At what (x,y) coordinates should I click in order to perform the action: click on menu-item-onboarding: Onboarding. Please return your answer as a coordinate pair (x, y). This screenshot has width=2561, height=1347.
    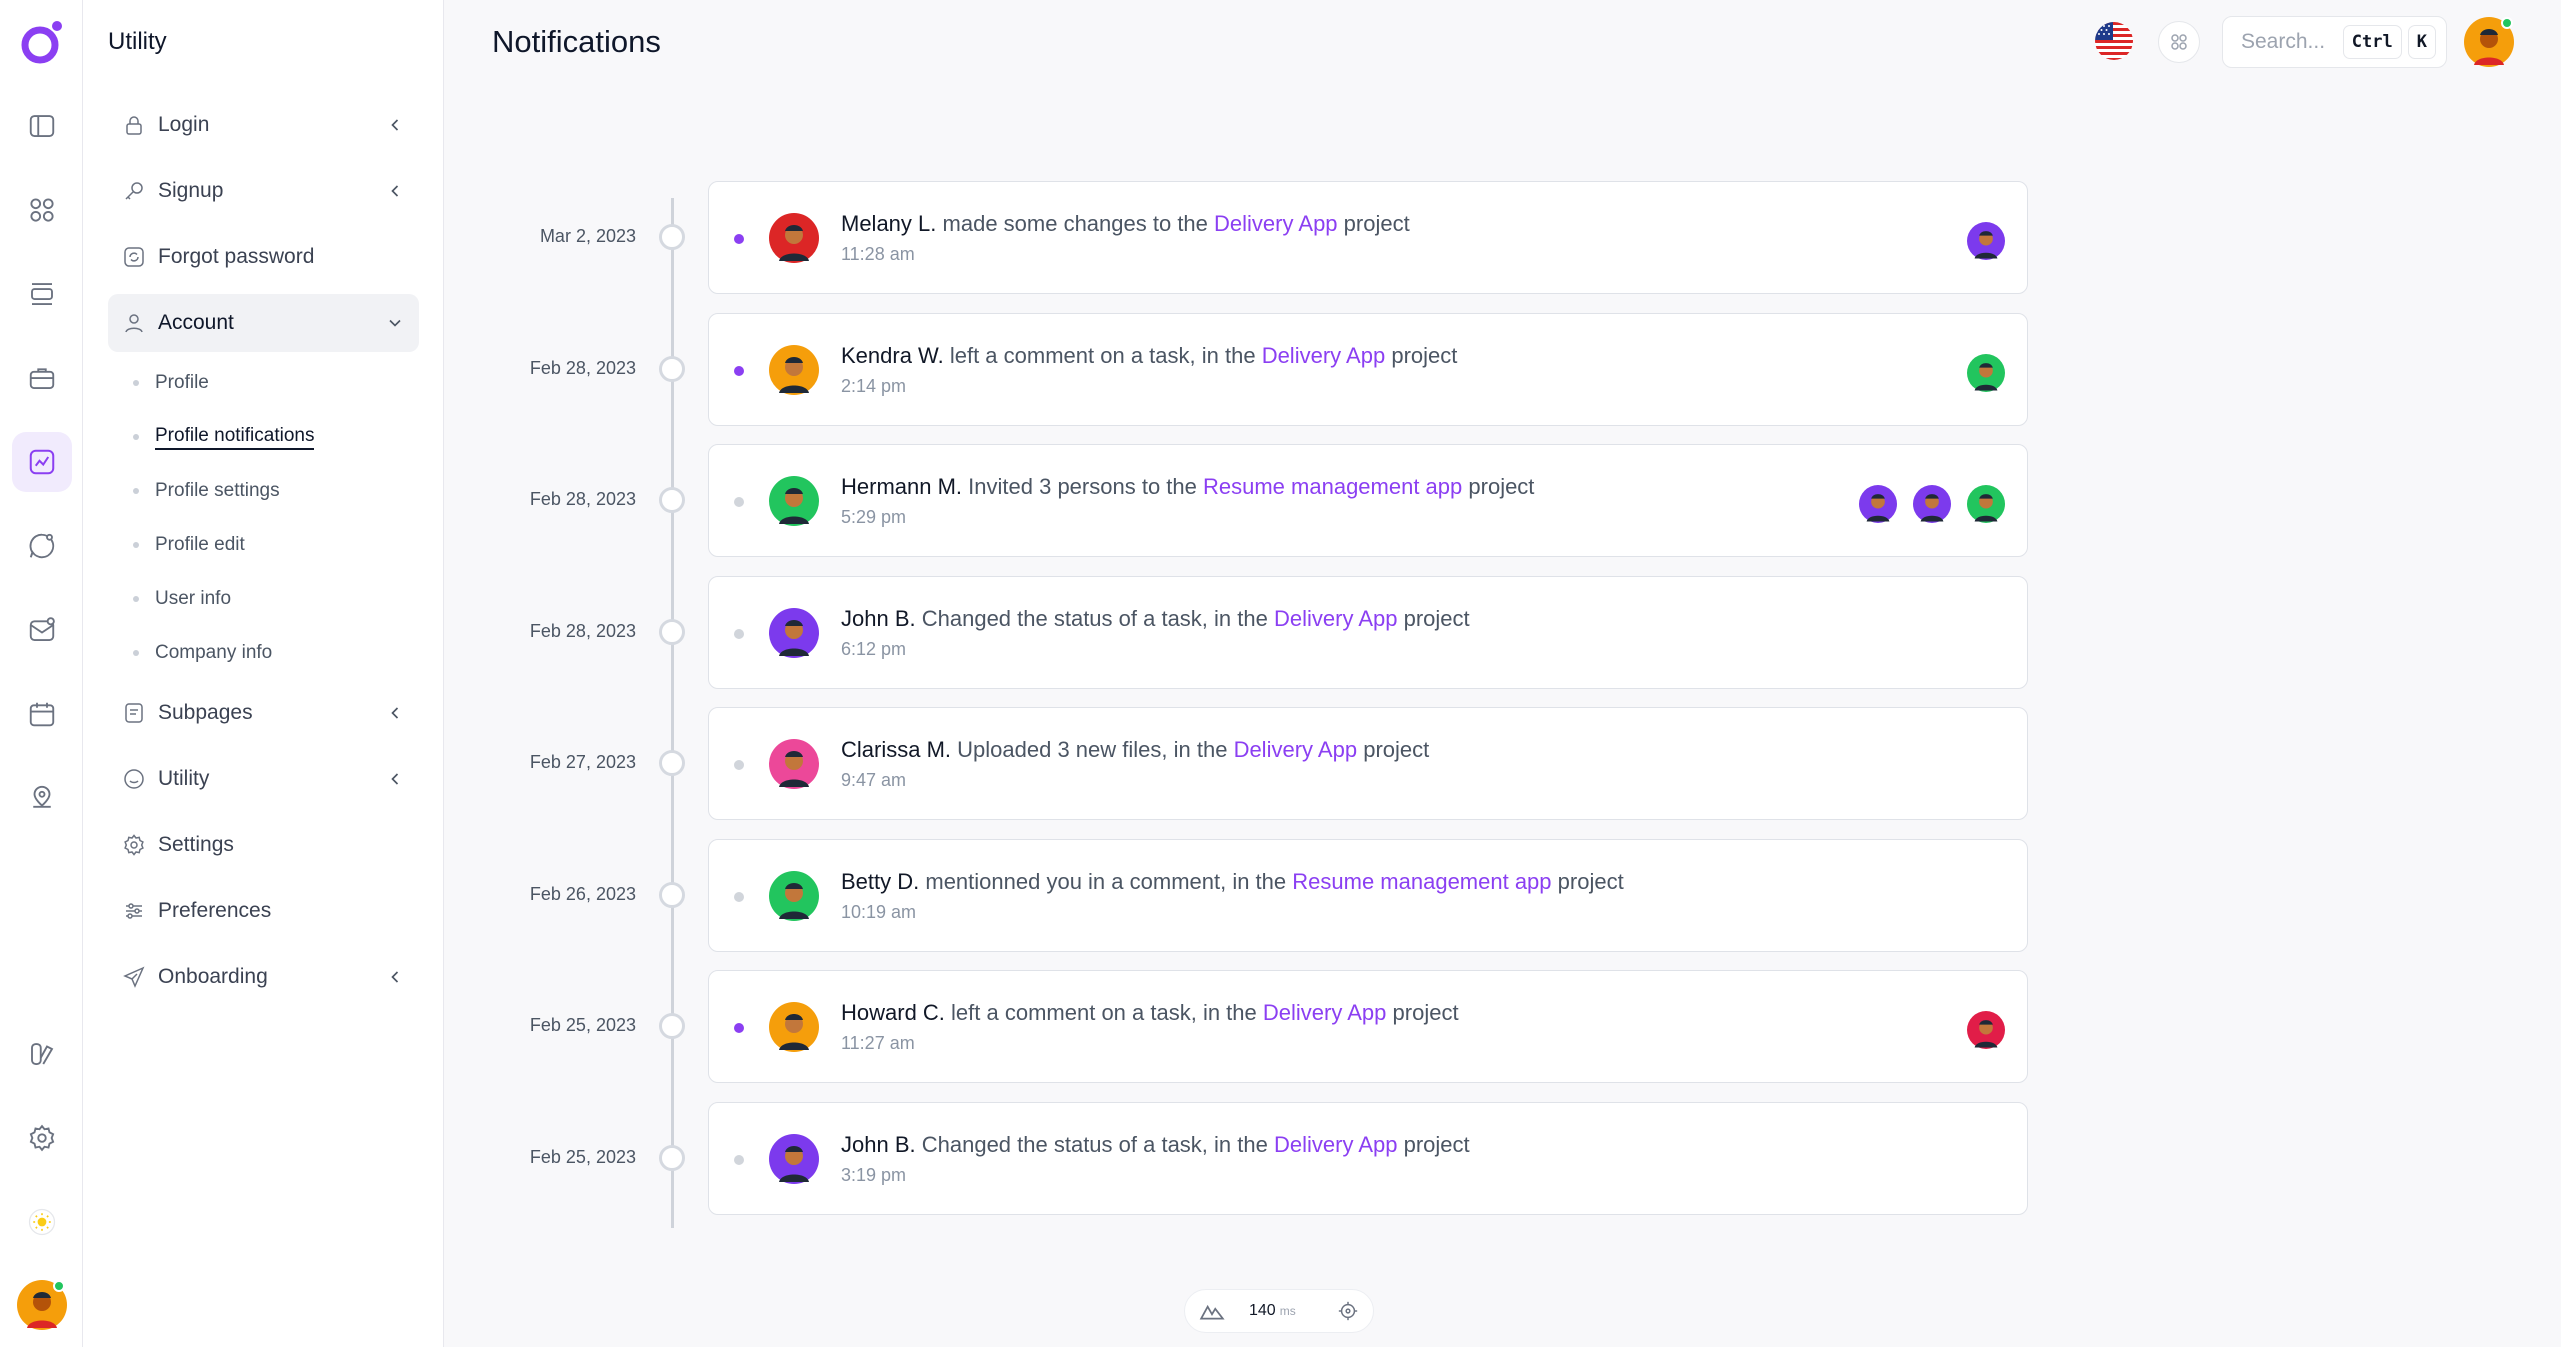
    Looking at the image, I should click on (263, 977).